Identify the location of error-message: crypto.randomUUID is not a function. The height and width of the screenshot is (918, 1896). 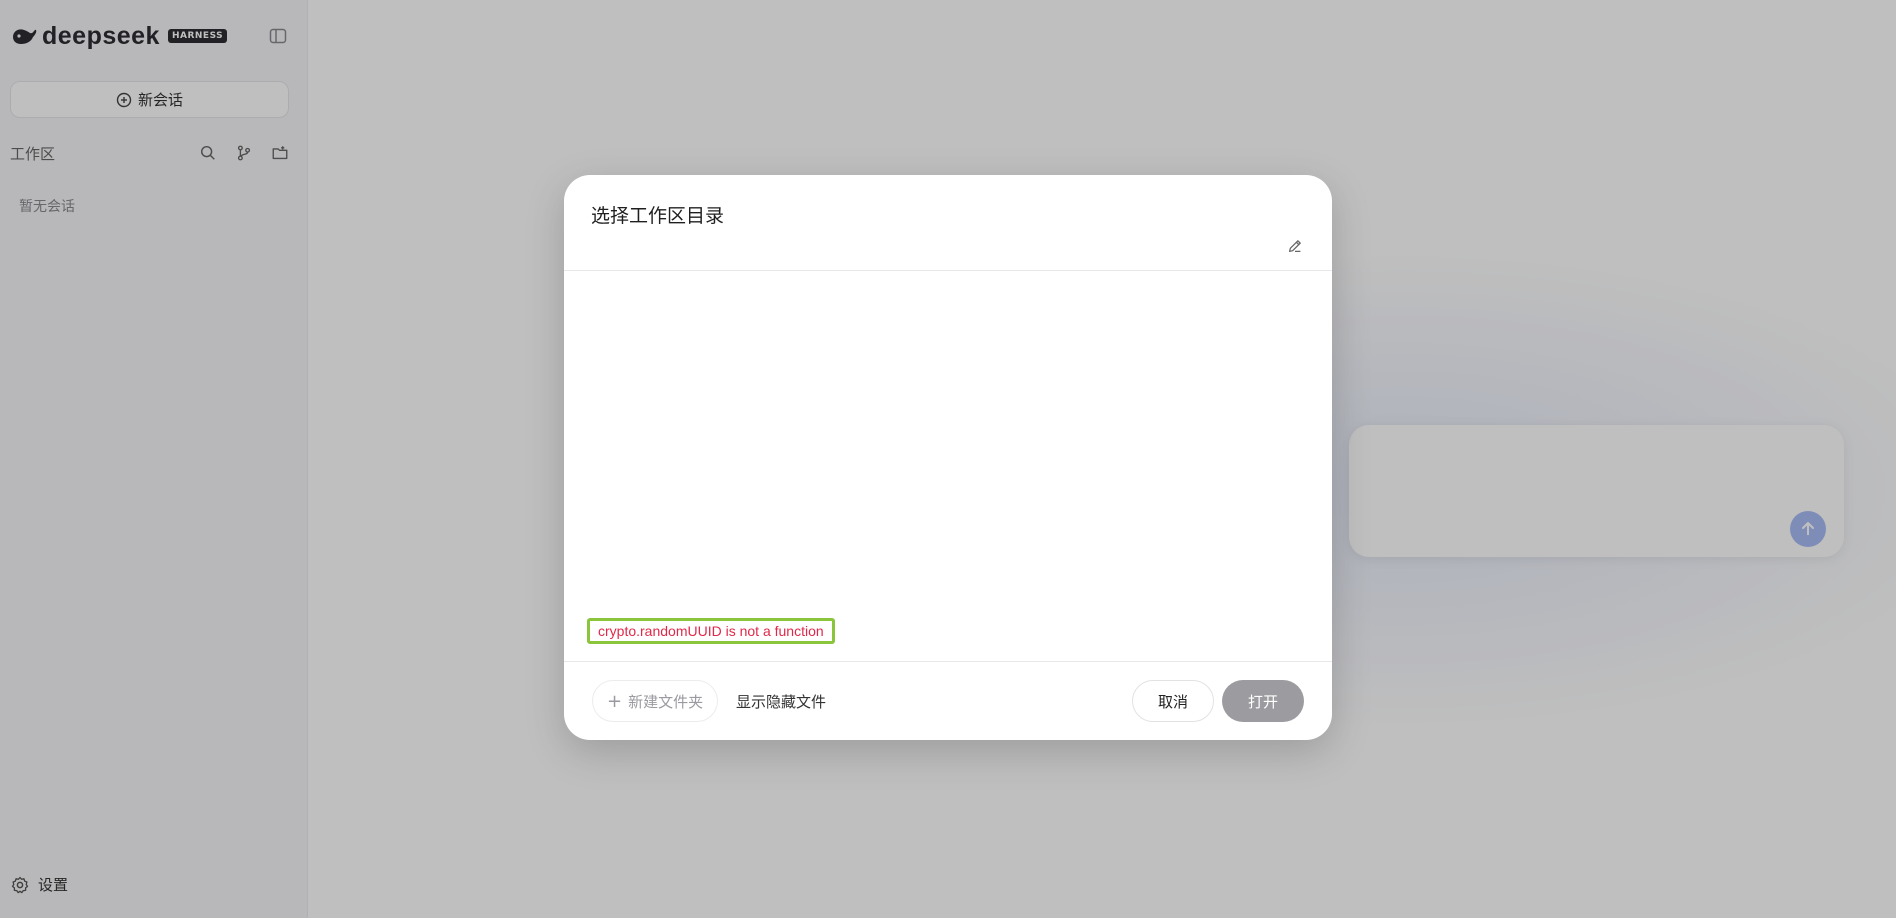
(711, 631).